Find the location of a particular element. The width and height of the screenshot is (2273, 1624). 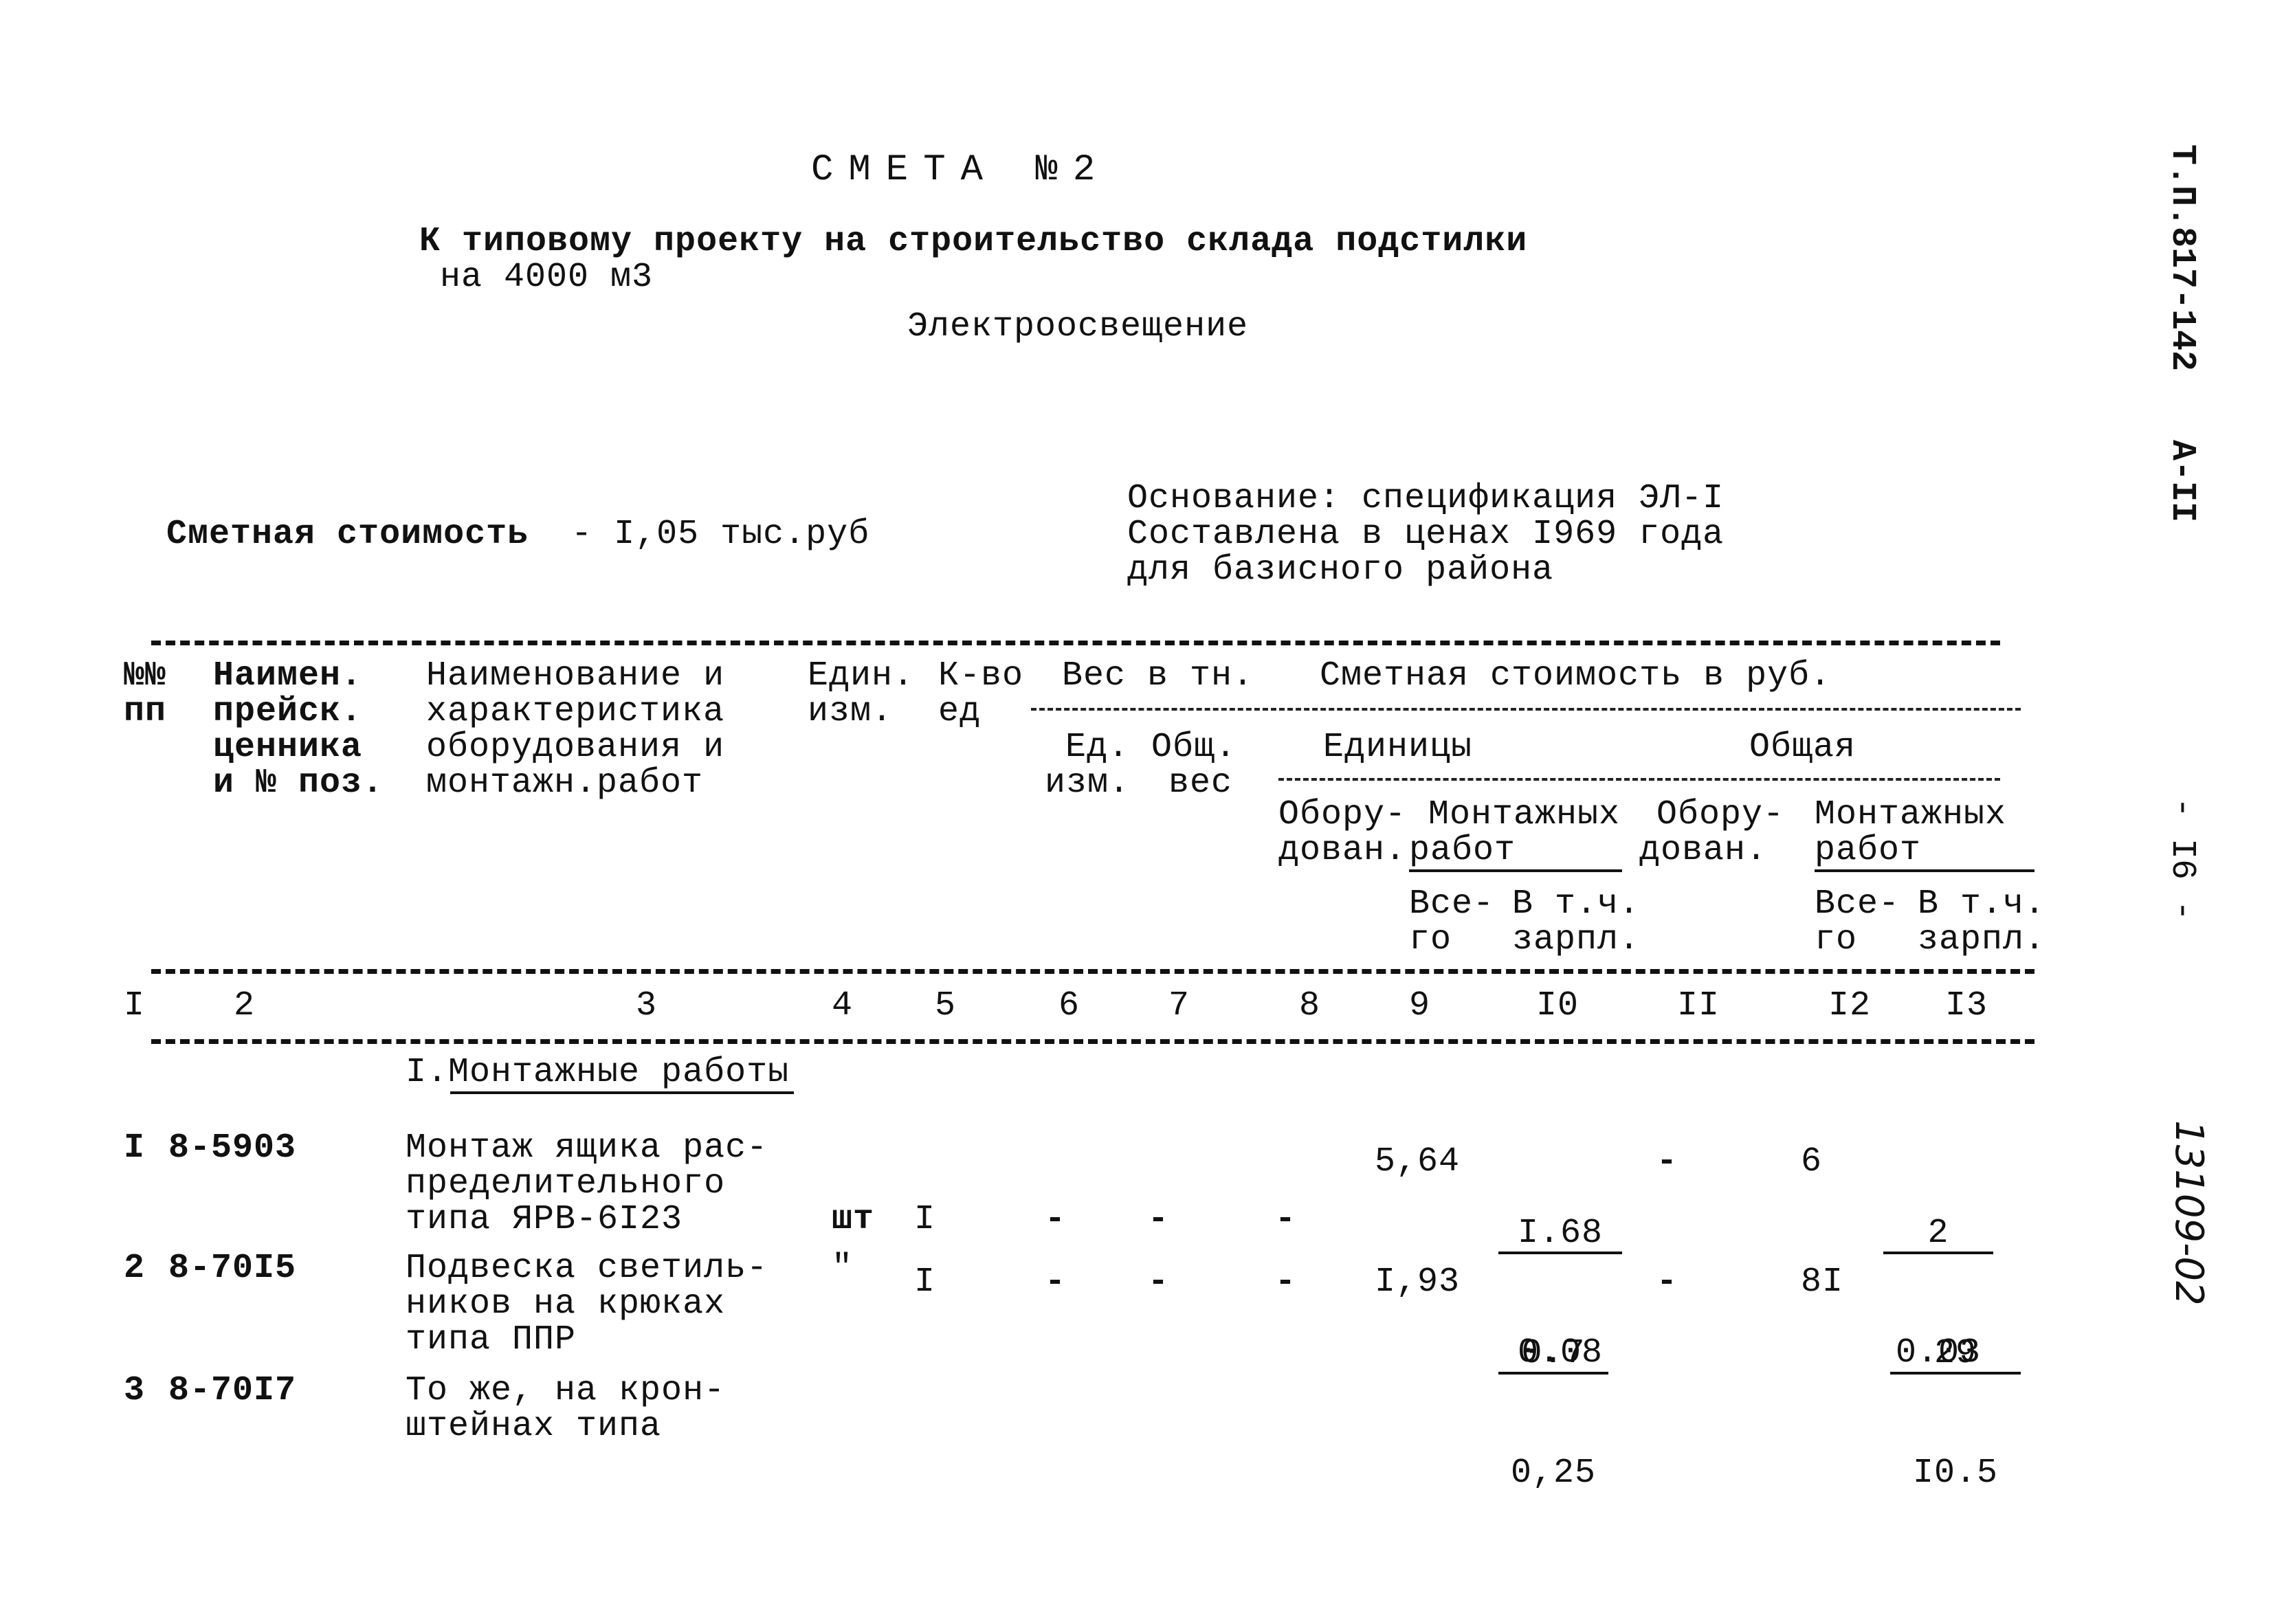

header-col4-line1: Един. is located at coordinates (861, 676).